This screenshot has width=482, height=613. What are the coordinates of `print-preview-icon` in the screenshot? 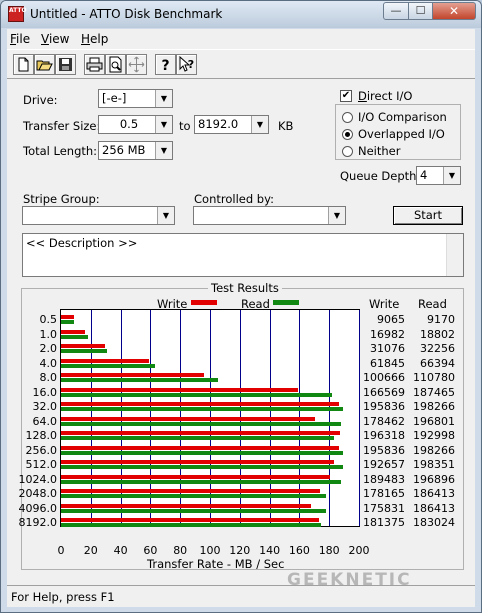 It's located at (115, 64).